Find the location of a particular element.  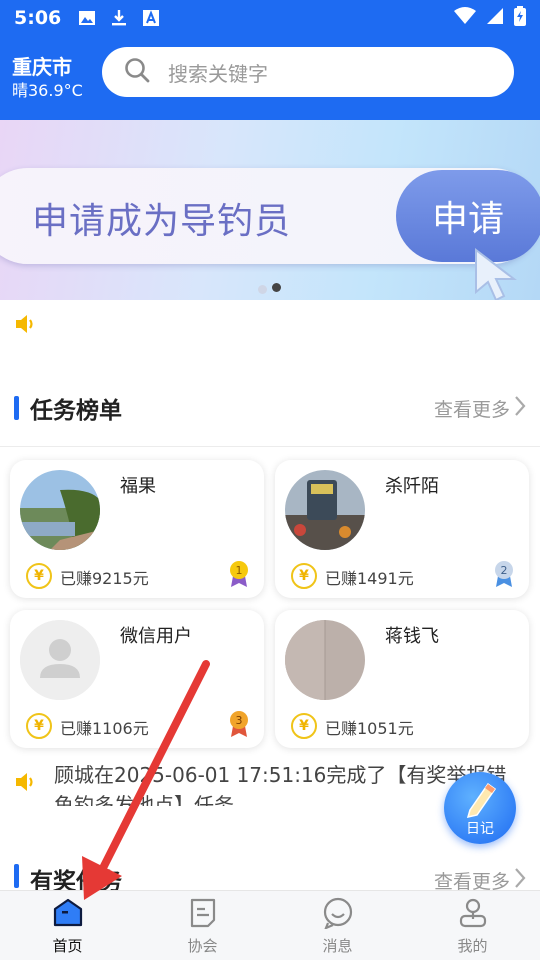

gold-medal-icon: 1 is located at coordinates (239, 576).